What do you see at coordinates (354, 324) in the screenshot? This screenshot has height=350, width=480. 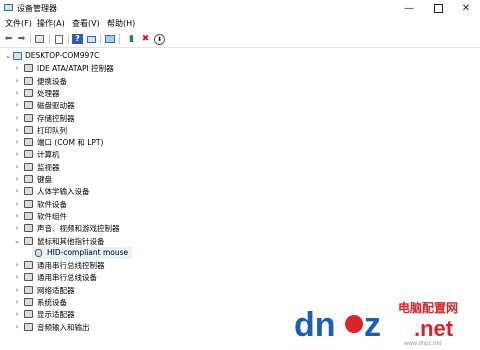 I see `brand-red-dot` at bounding box center [354, 324].